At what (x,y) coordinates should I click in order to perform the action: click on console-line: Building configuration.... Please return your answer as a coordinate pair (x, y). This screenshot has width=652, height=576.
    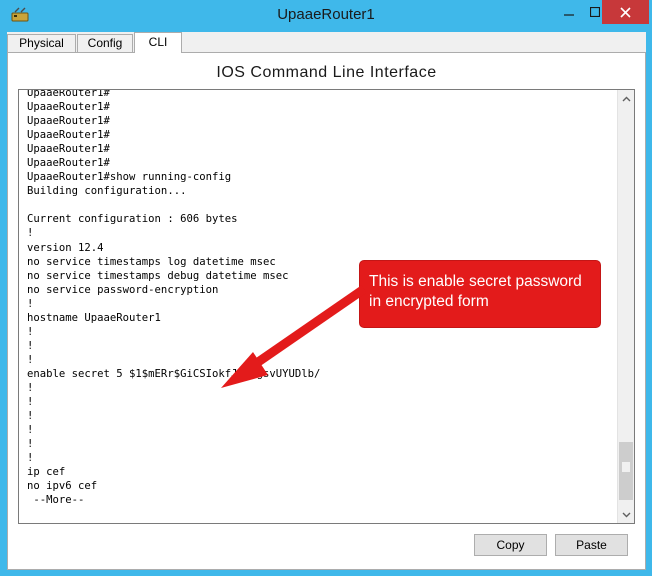
    Looking at the image, I should click on (107, 191).